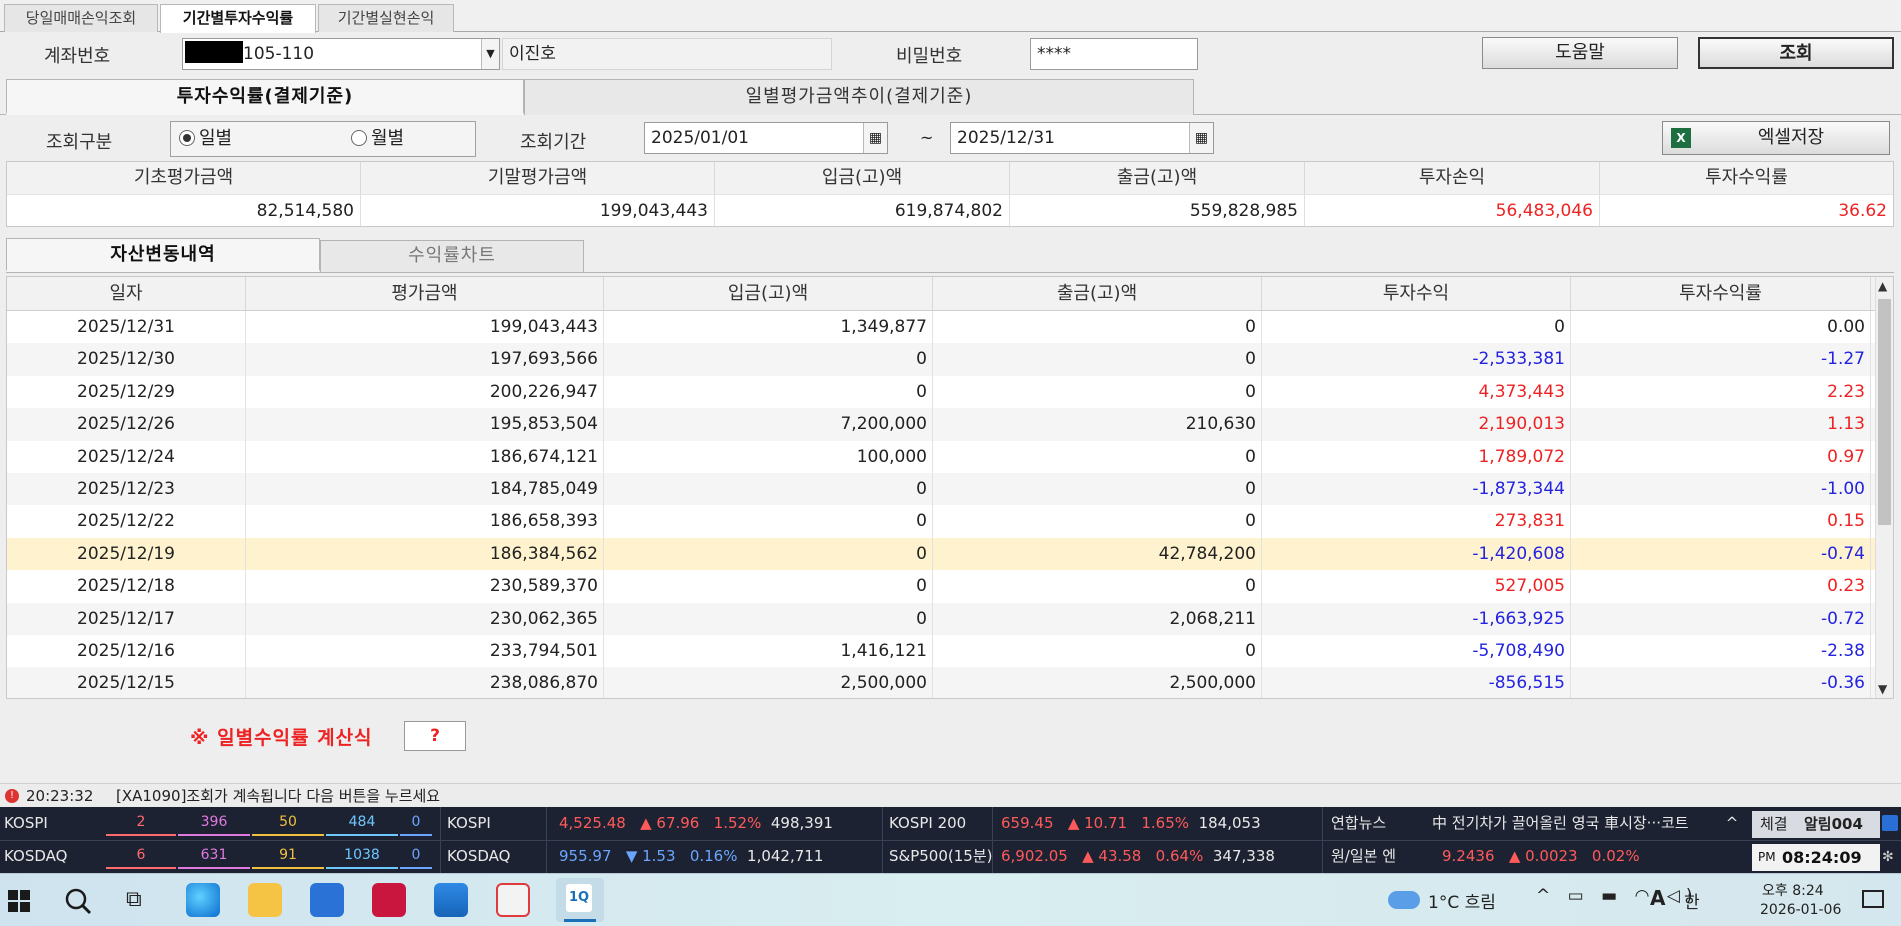 This screenshot has width=1901, height=926. What do you see at coordinates (278, 796) in the screenshot?
I see `status-message: [XA1090]조회가 계속됩니다 다음 버튼을 누르세요` at bounding box center [278, 796].